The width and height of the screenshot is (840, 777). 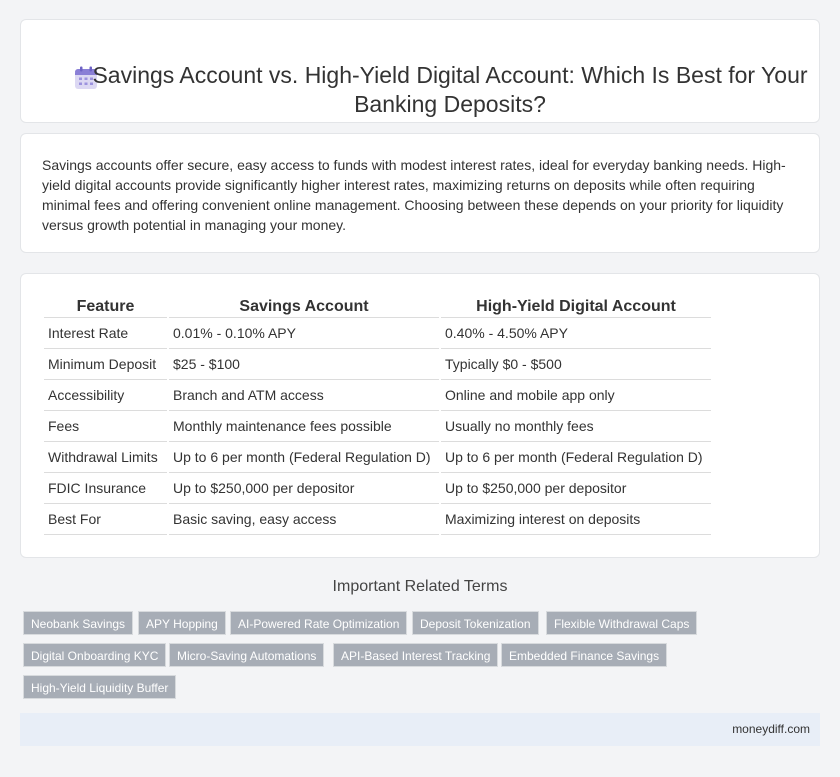 What do you see at coordinates (304, 306) in the screenshot?
I see `column-header-savings: Savings Account` at bounding box center [304, 306].